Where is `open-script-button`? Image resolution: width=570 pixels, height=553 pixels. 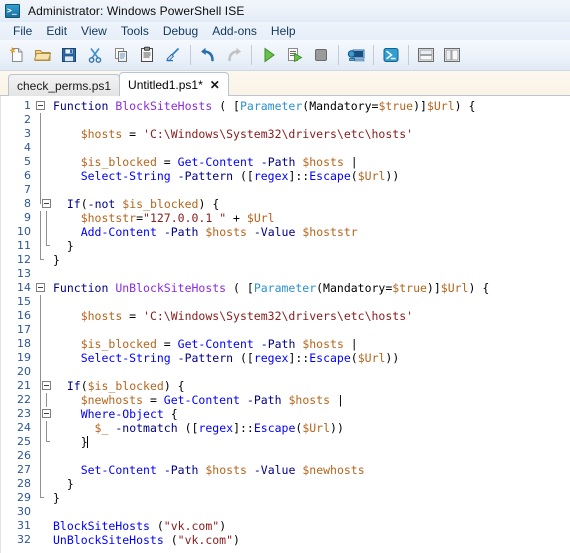
open-script-button is located at coordinates (43, 55).